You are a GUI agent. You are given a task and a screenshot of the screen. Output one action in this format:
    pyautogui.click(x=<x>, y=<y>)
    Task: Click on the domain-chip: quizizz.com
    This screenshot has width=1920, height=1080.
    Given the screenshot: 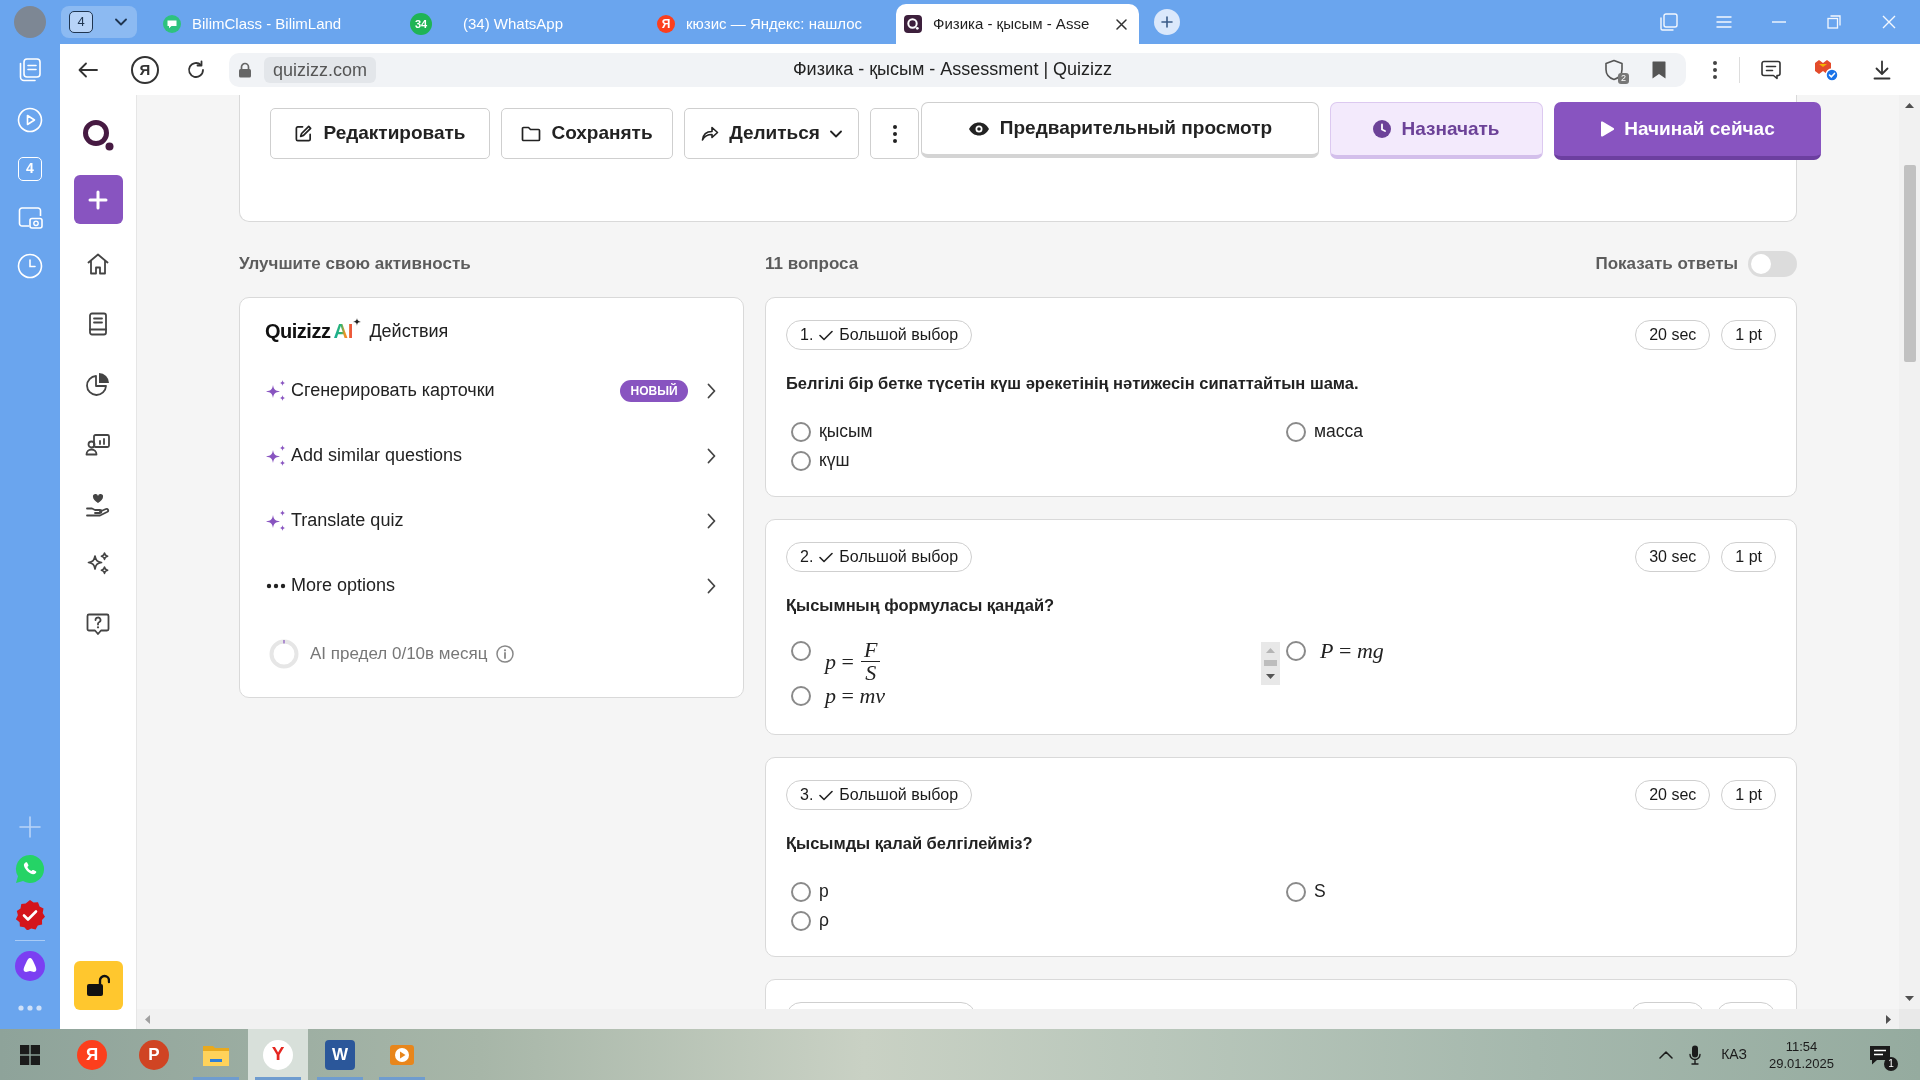 What is the action you would take?
    pyautogui.click(x=320, y=69)
    